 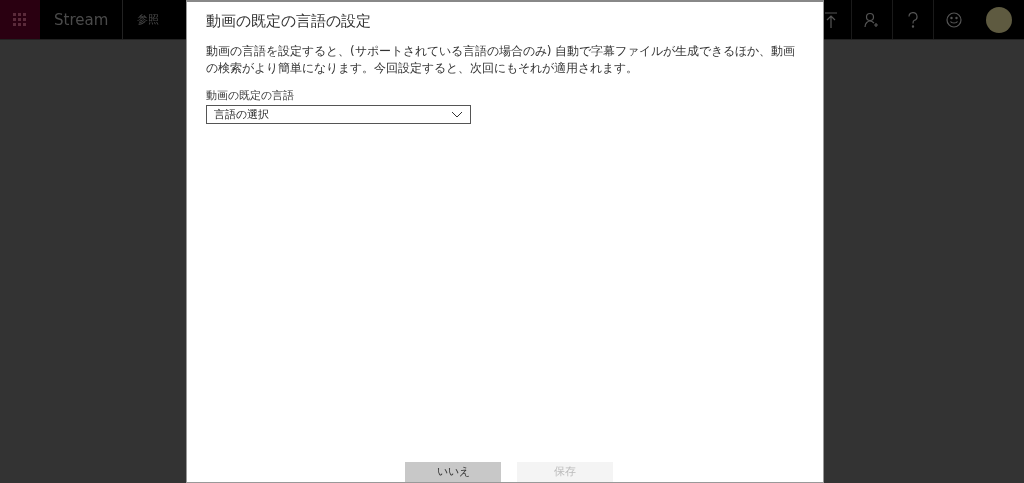 I want to click on nav-link: 参照, so click(x=148, y=19).